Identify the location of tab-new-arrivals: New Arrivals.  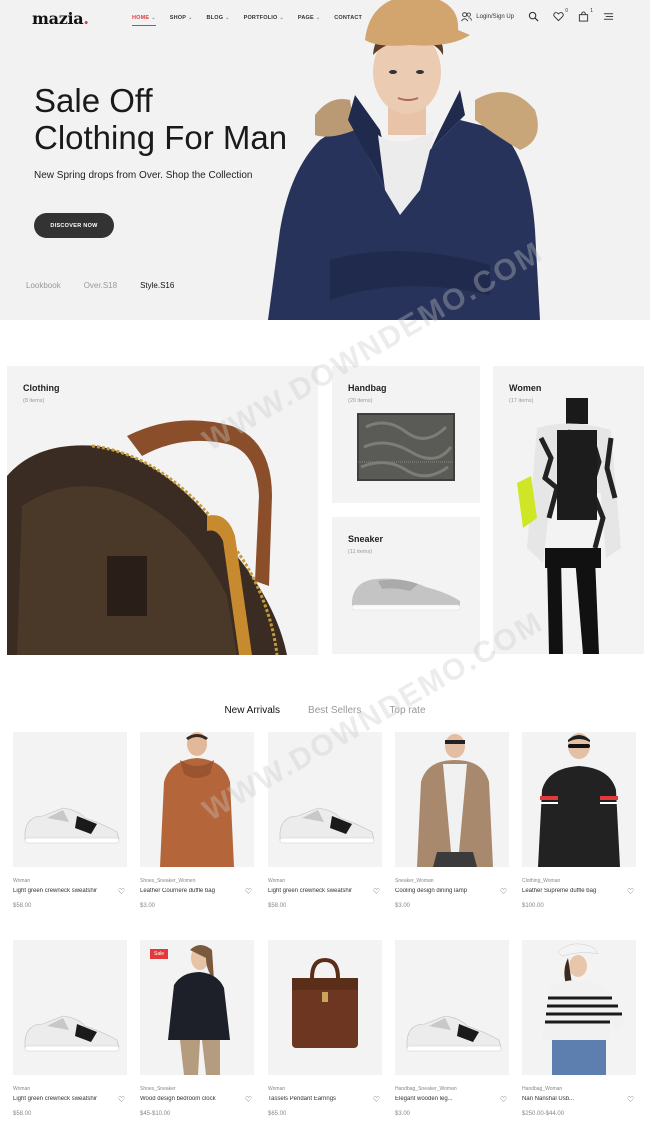
(252, 710).